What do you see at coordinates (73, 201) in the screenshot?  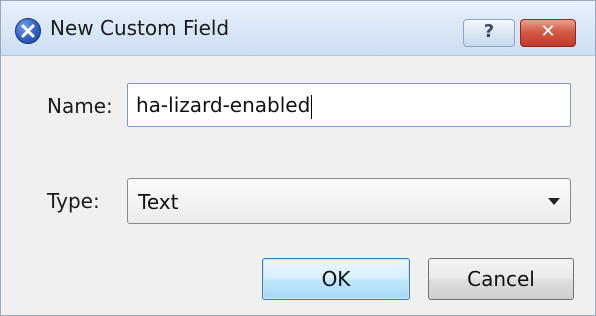 I see `type-label: Type:` at bounding box center [73, 201].